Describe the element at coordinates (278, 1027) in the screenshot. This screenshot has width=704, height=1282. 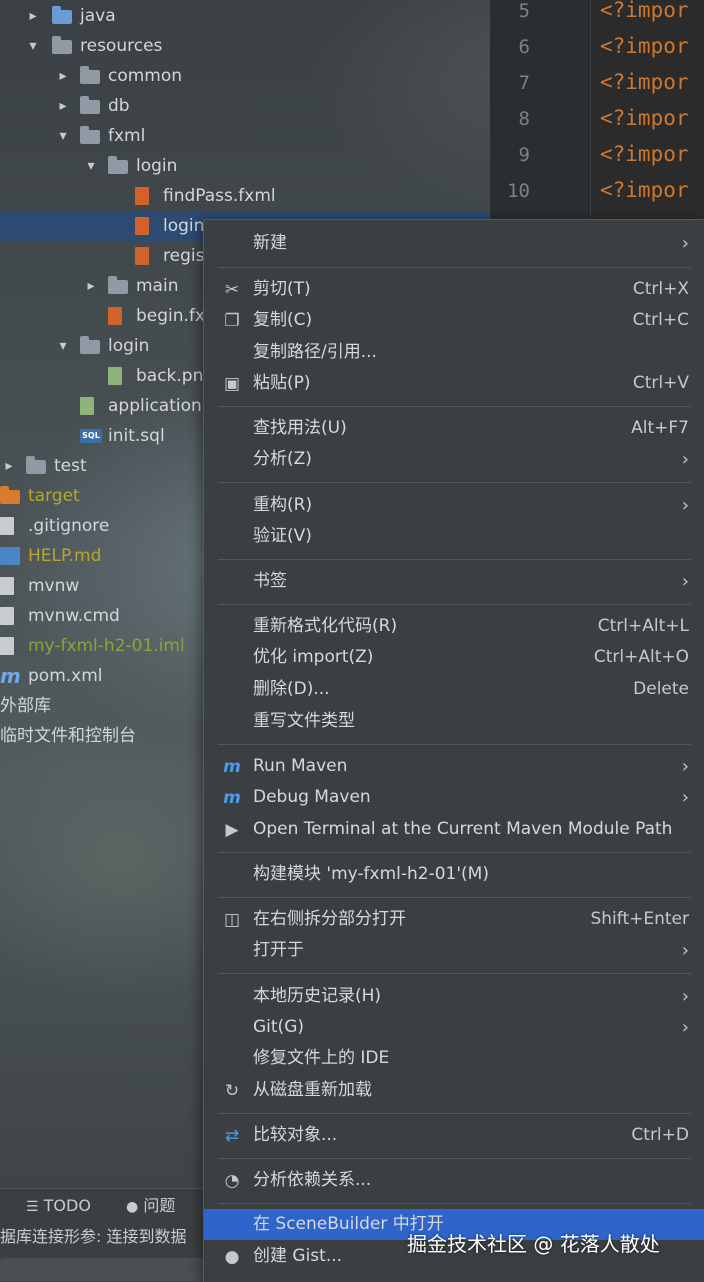
I see `menu-item-label: Git(G)` at that location.